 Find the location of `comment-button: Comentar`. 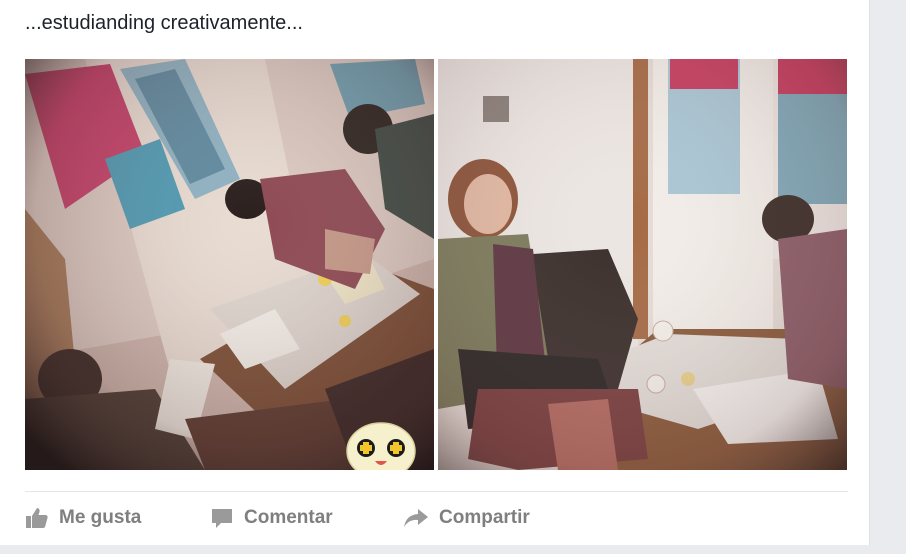

comment-button: Comentar is located at coordinates (271, 518).